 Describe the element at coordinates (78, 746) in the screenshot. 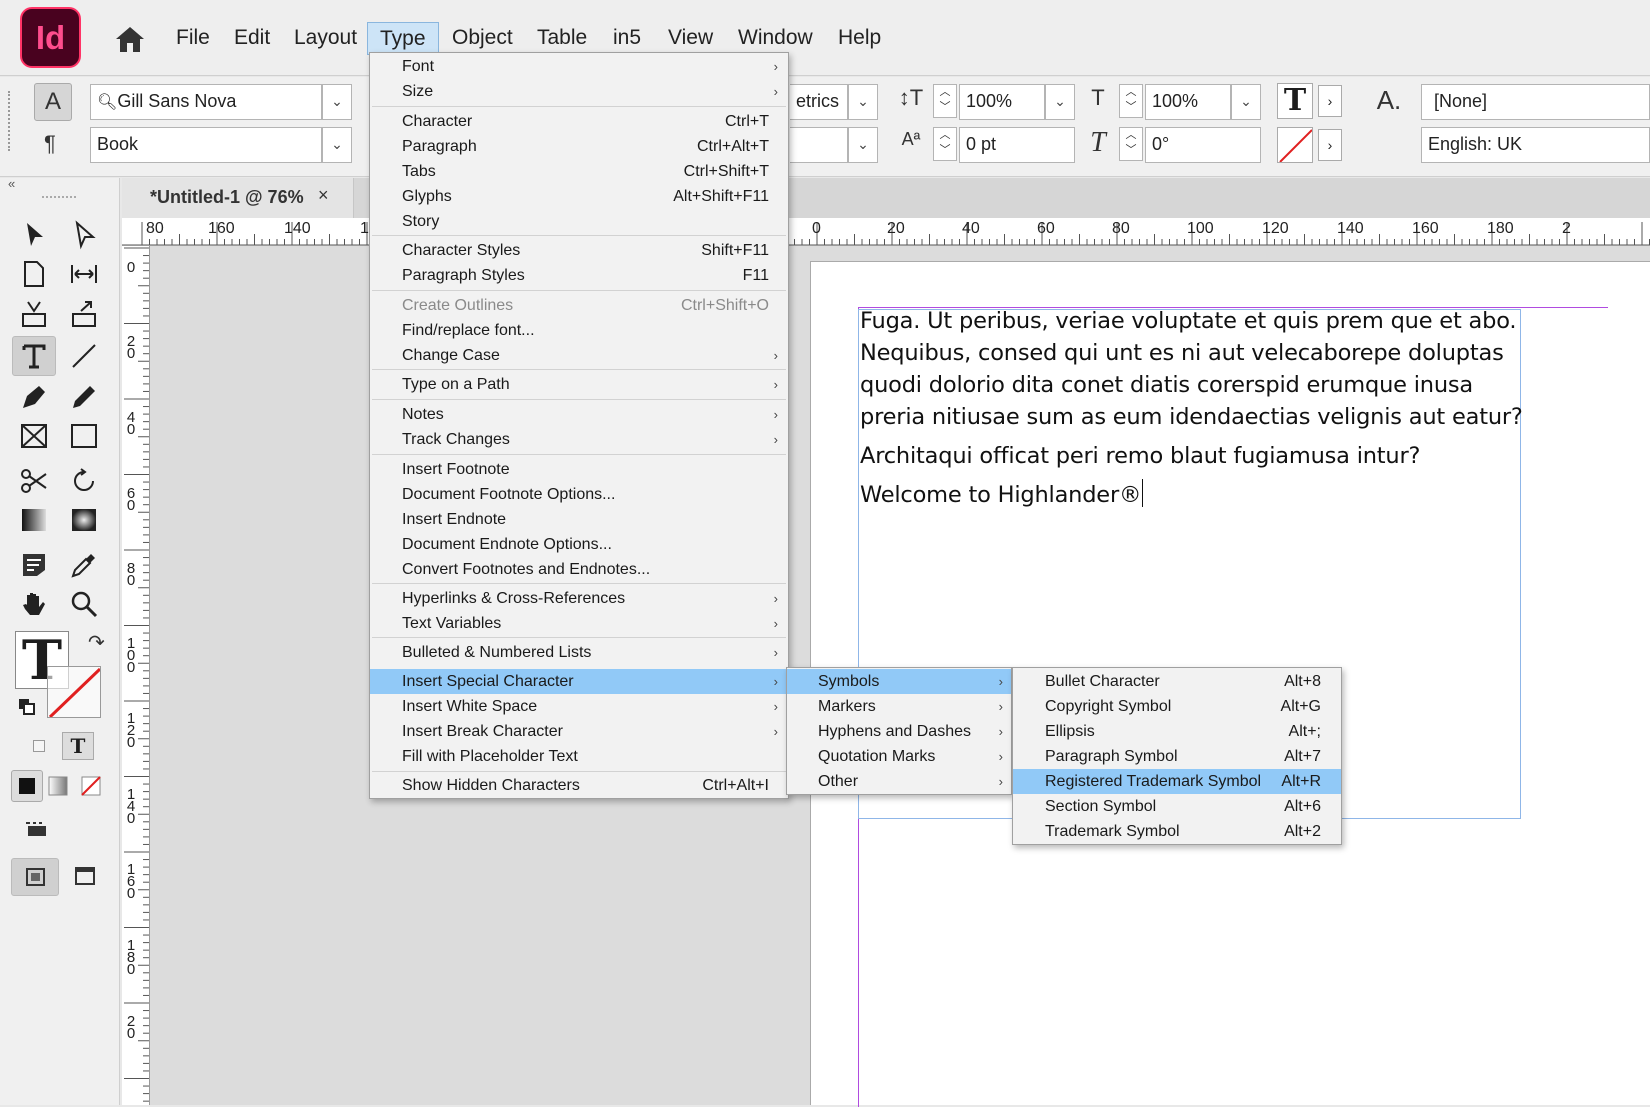

I see `formatting-text-icon: T` at that location.